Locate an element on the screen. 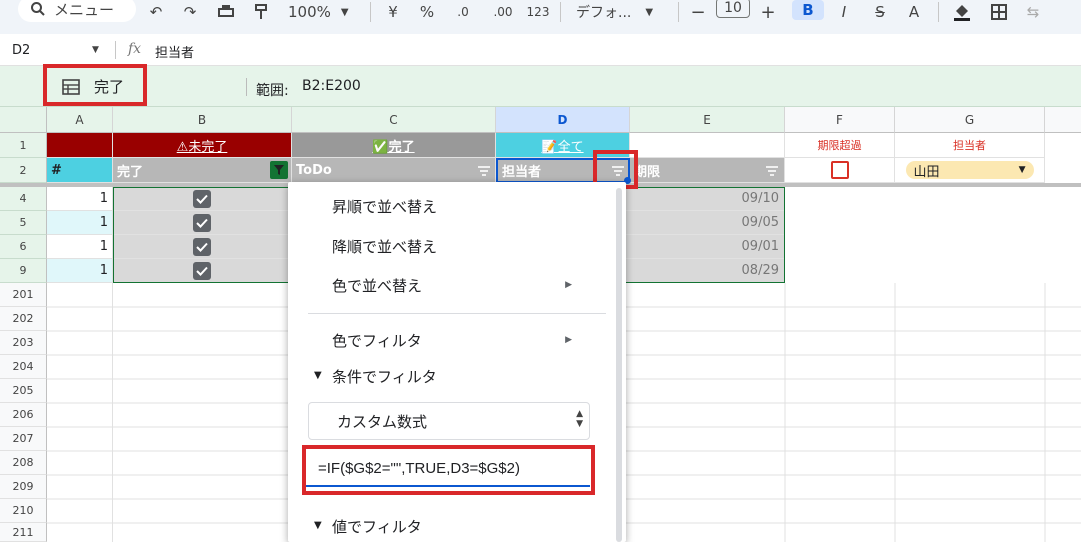 The height and width of the screenshot is (542, 1081). cell-a6: 1 is located at coordinates (80, 247).